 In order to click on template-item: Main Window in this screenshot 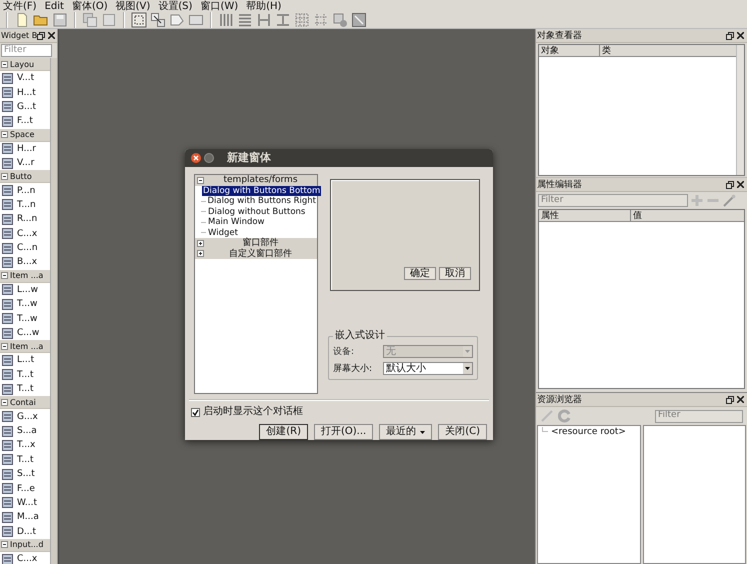, I will do `click(236, 222)`.